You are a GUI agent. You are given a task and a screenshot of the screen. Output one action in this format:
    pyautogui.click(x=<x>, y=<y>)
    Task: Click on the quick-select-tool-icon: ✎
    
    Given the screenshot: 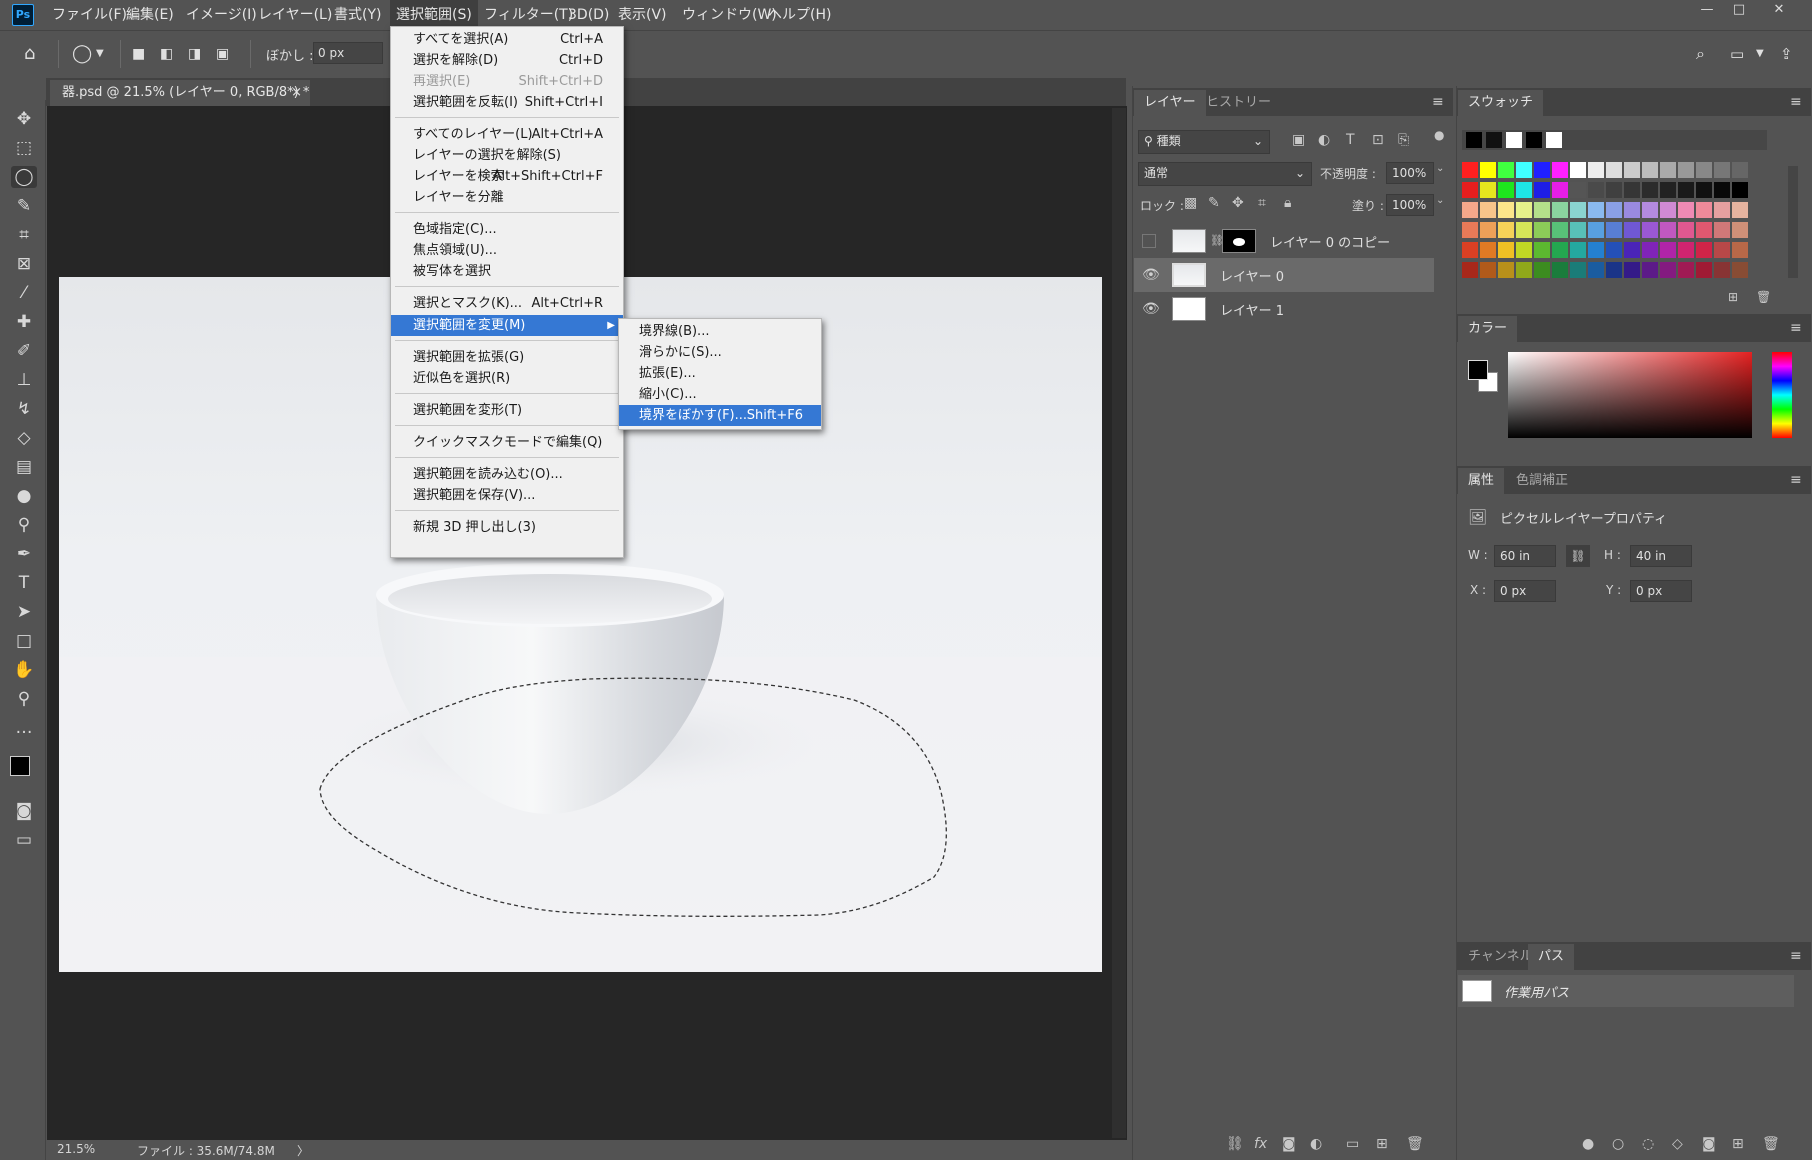 What is the action you would take?
    pyautogui.click(x=24, y=206)
    